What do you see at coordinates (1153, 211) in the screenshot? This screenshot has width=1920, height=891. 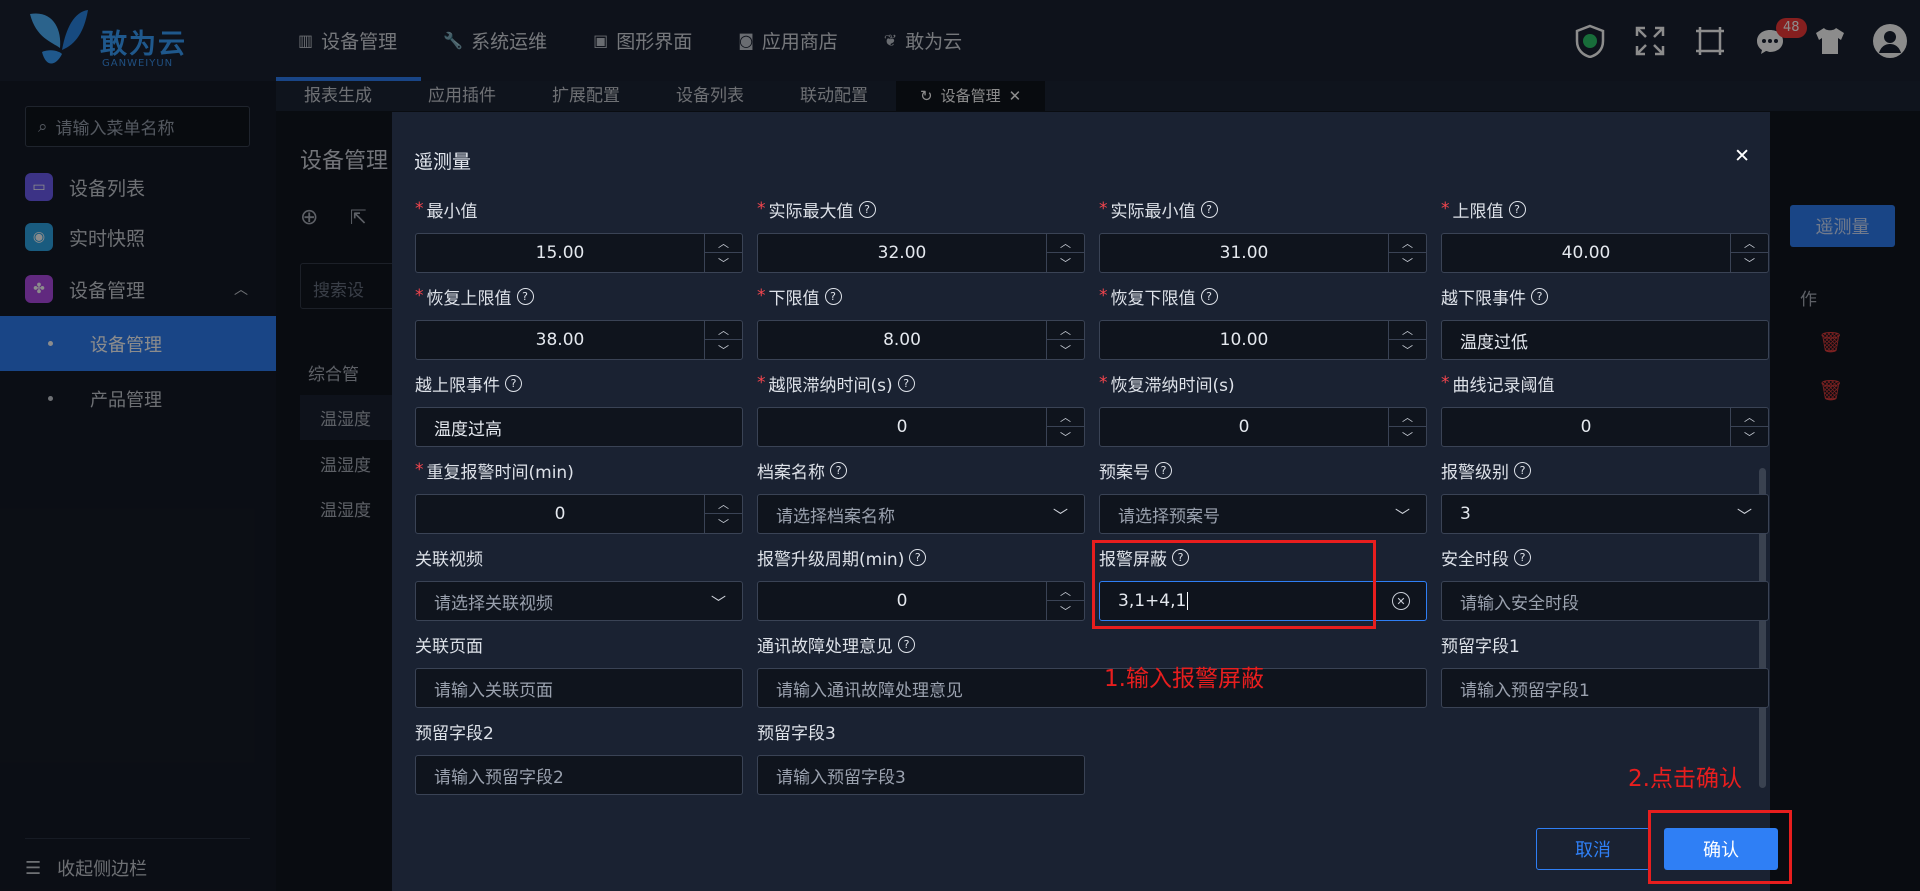 I see `field-label: 实际最小值` at bounding box center [1153, 211].